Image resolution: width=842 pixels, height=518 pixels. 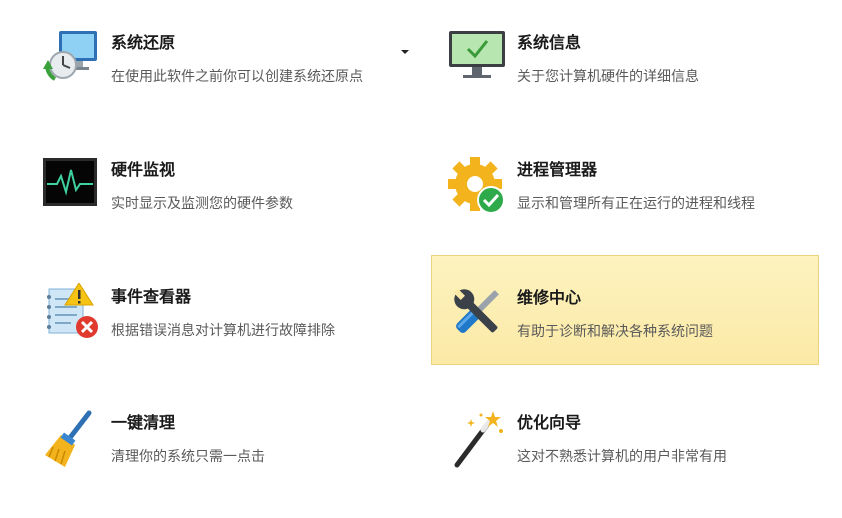 What do you see at coordinates (557, 169) in the screenshot?
I see `tool-title: 进程管理器` at bounding box center [557, 169].